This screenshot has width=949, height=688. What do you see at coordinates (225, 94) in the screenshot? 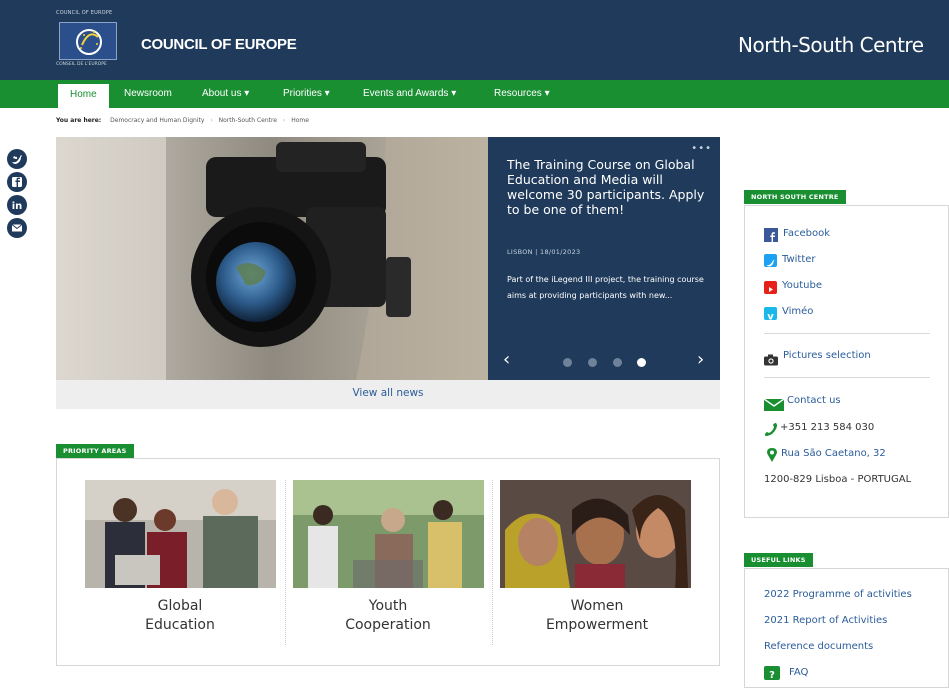
I see `nav-about-us: About us ▾` at bounding box center [225, 94].